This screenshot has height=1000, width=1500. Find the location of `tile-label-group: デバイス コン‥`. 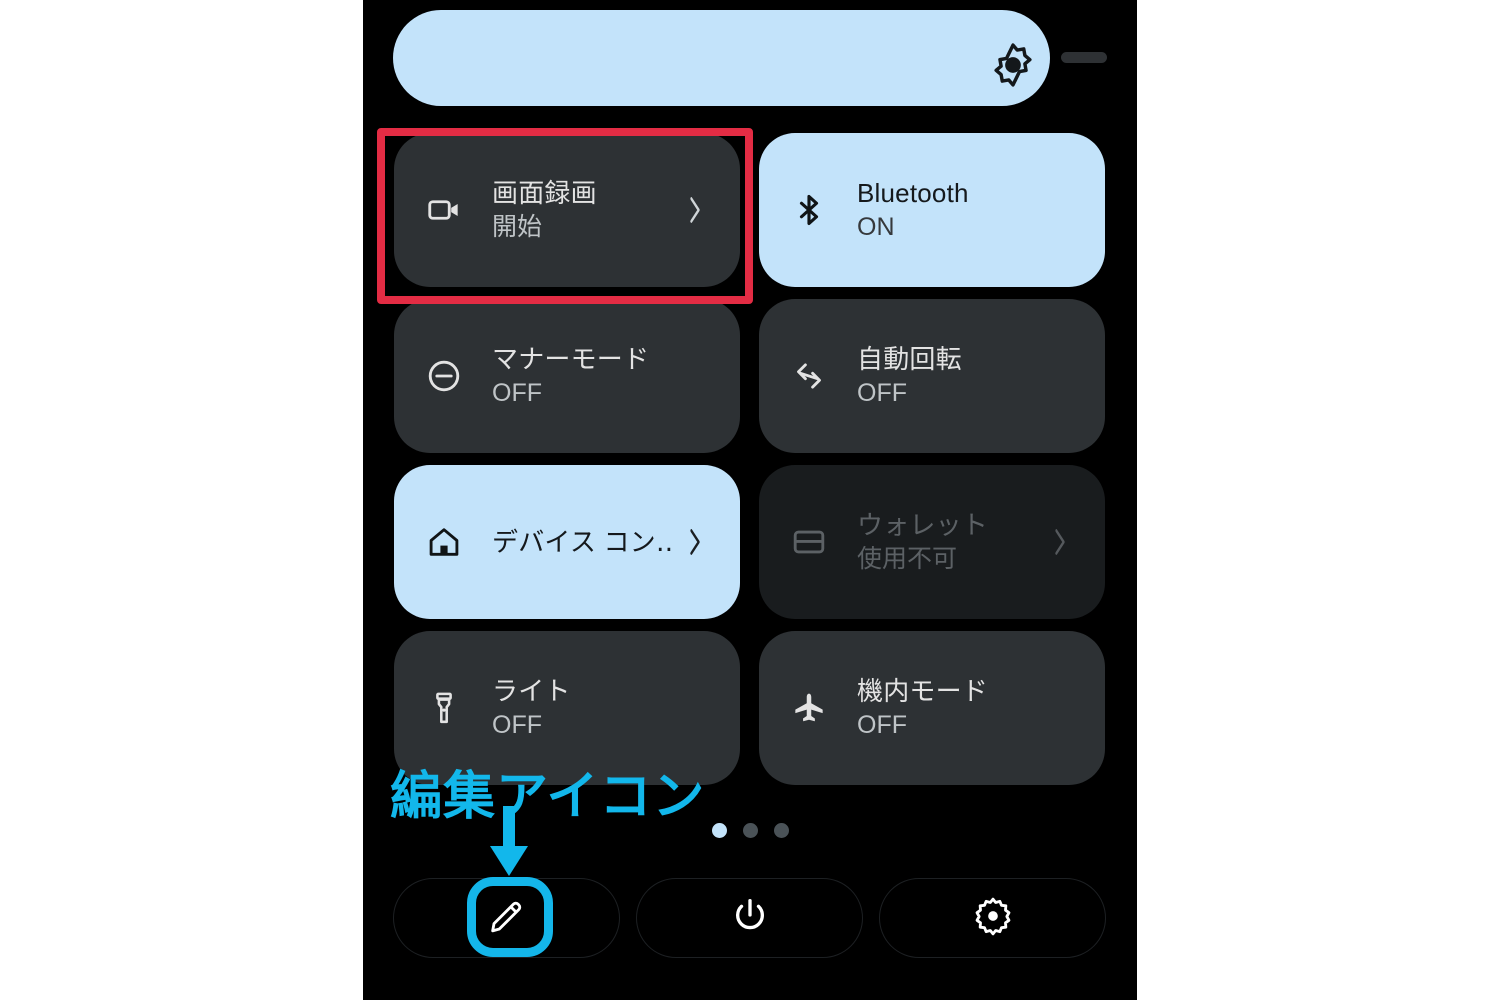

tile-label-group: デバイス コン‥ is located at coordinates (582, 542).